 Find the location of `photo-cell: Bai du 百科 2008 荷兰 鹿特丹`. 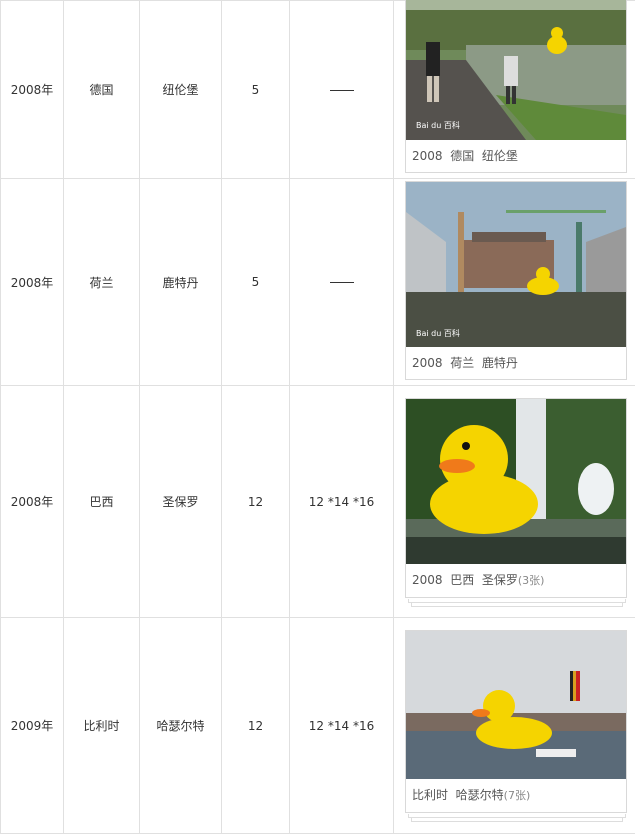

photo-cell: Bai du 百科 2008 荷兰 鹿特丹 is located at coordinates (514, 282).